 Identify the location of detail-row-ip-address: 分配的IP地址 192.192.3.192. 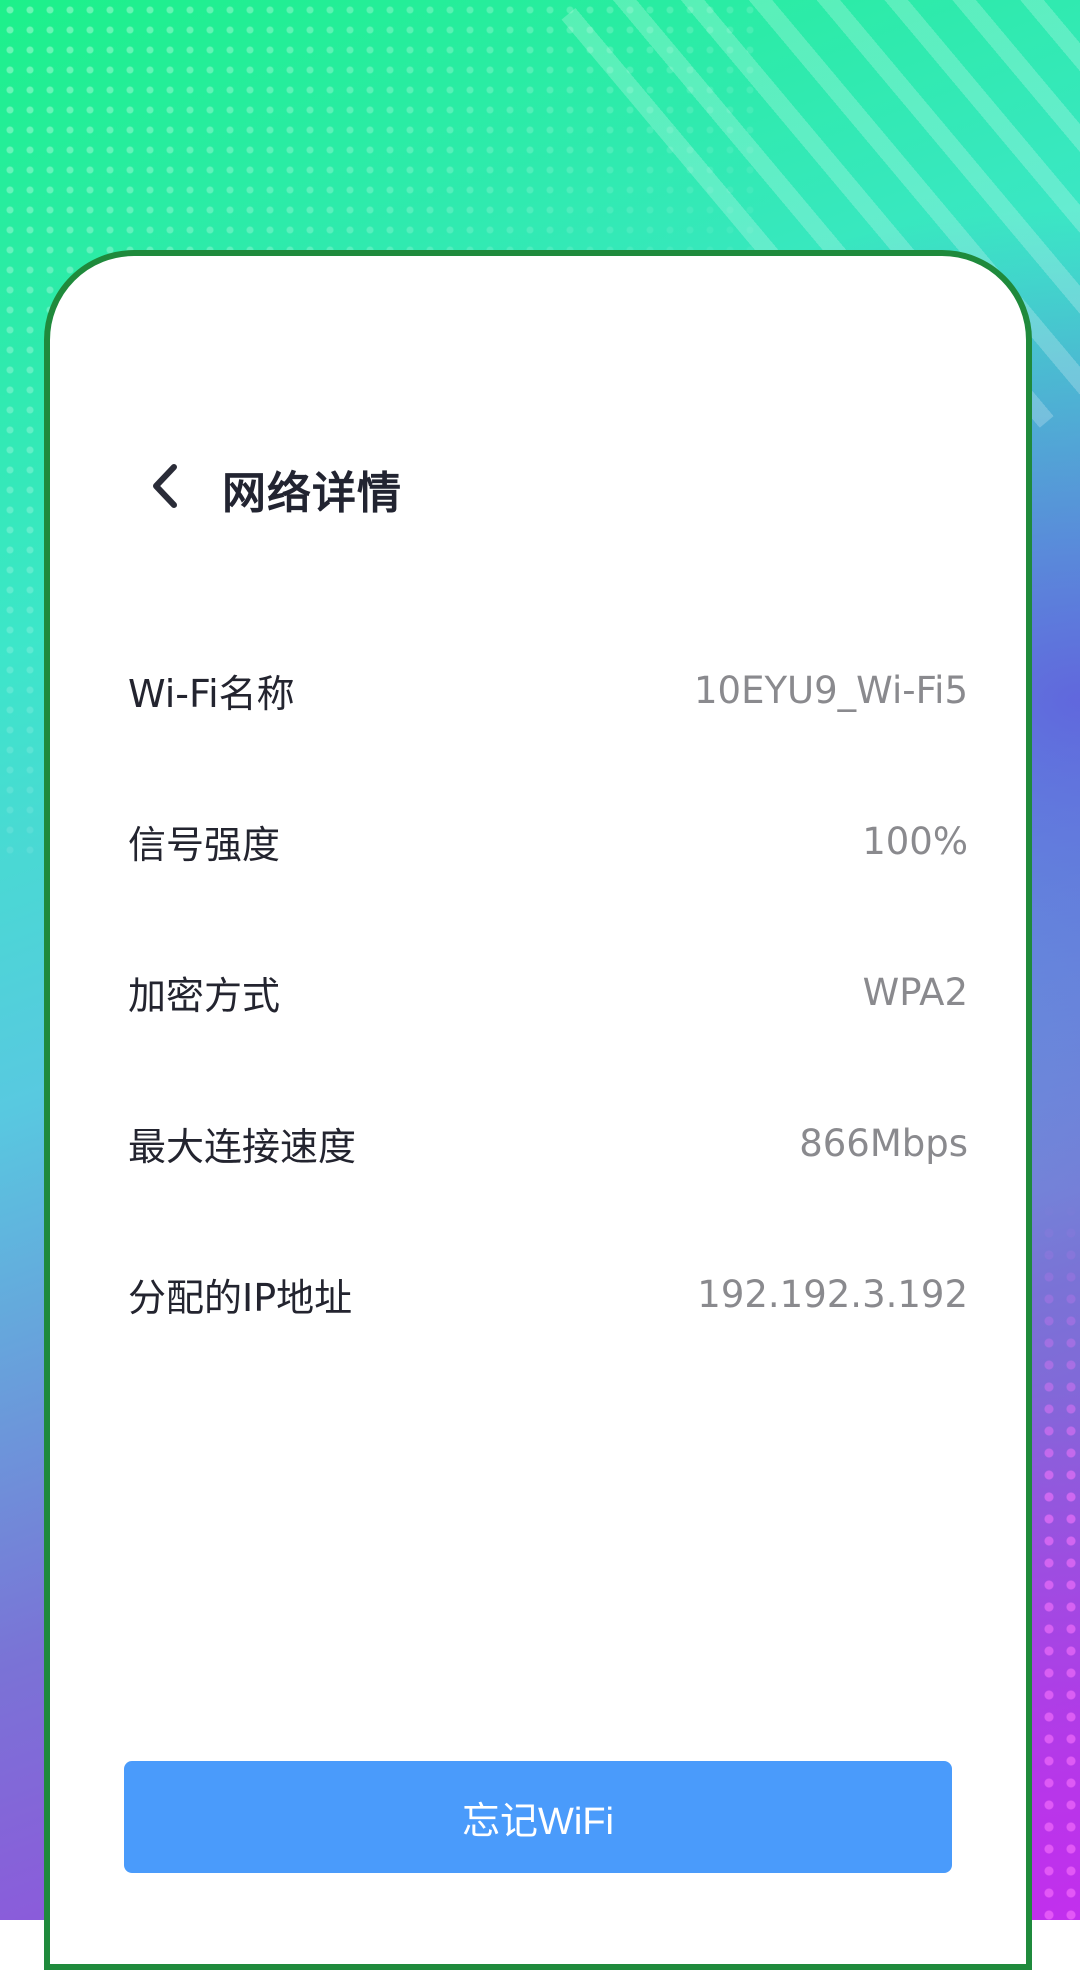
(548, 1294).